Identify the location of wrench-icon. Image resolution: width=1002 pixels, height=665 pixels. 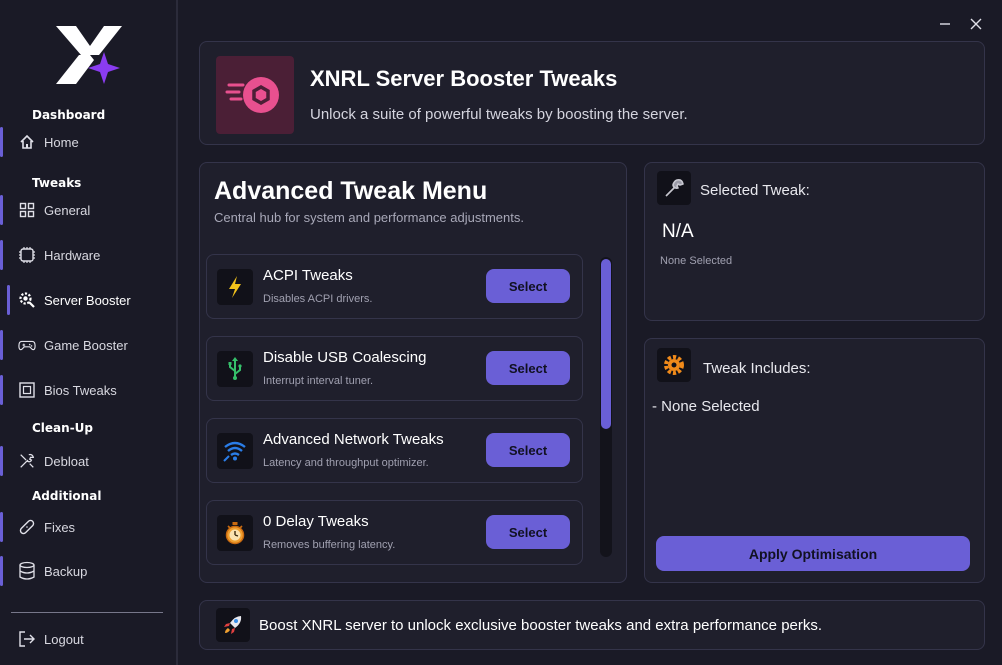
(674, 188).